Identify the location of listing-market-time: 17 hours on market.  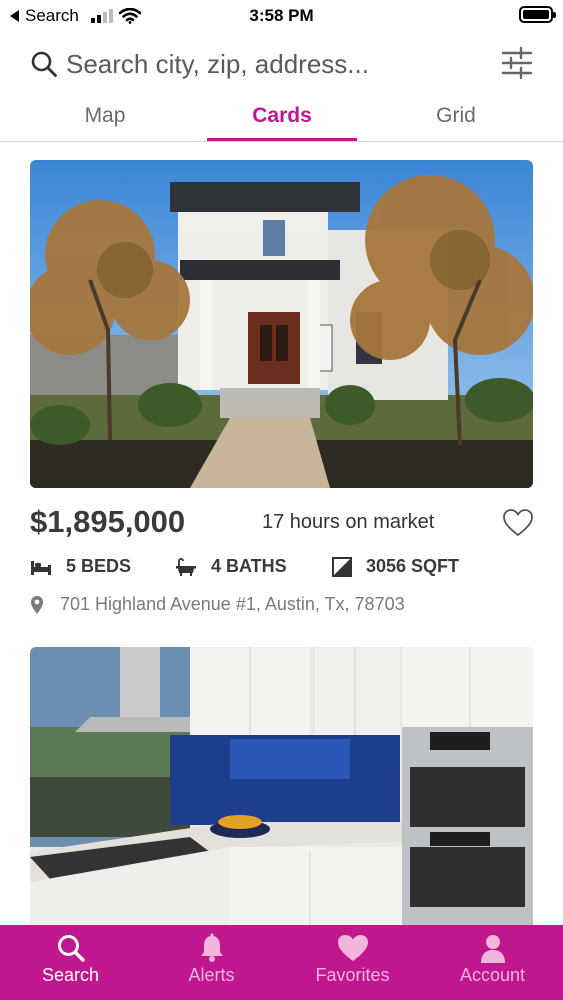
(348, 522).